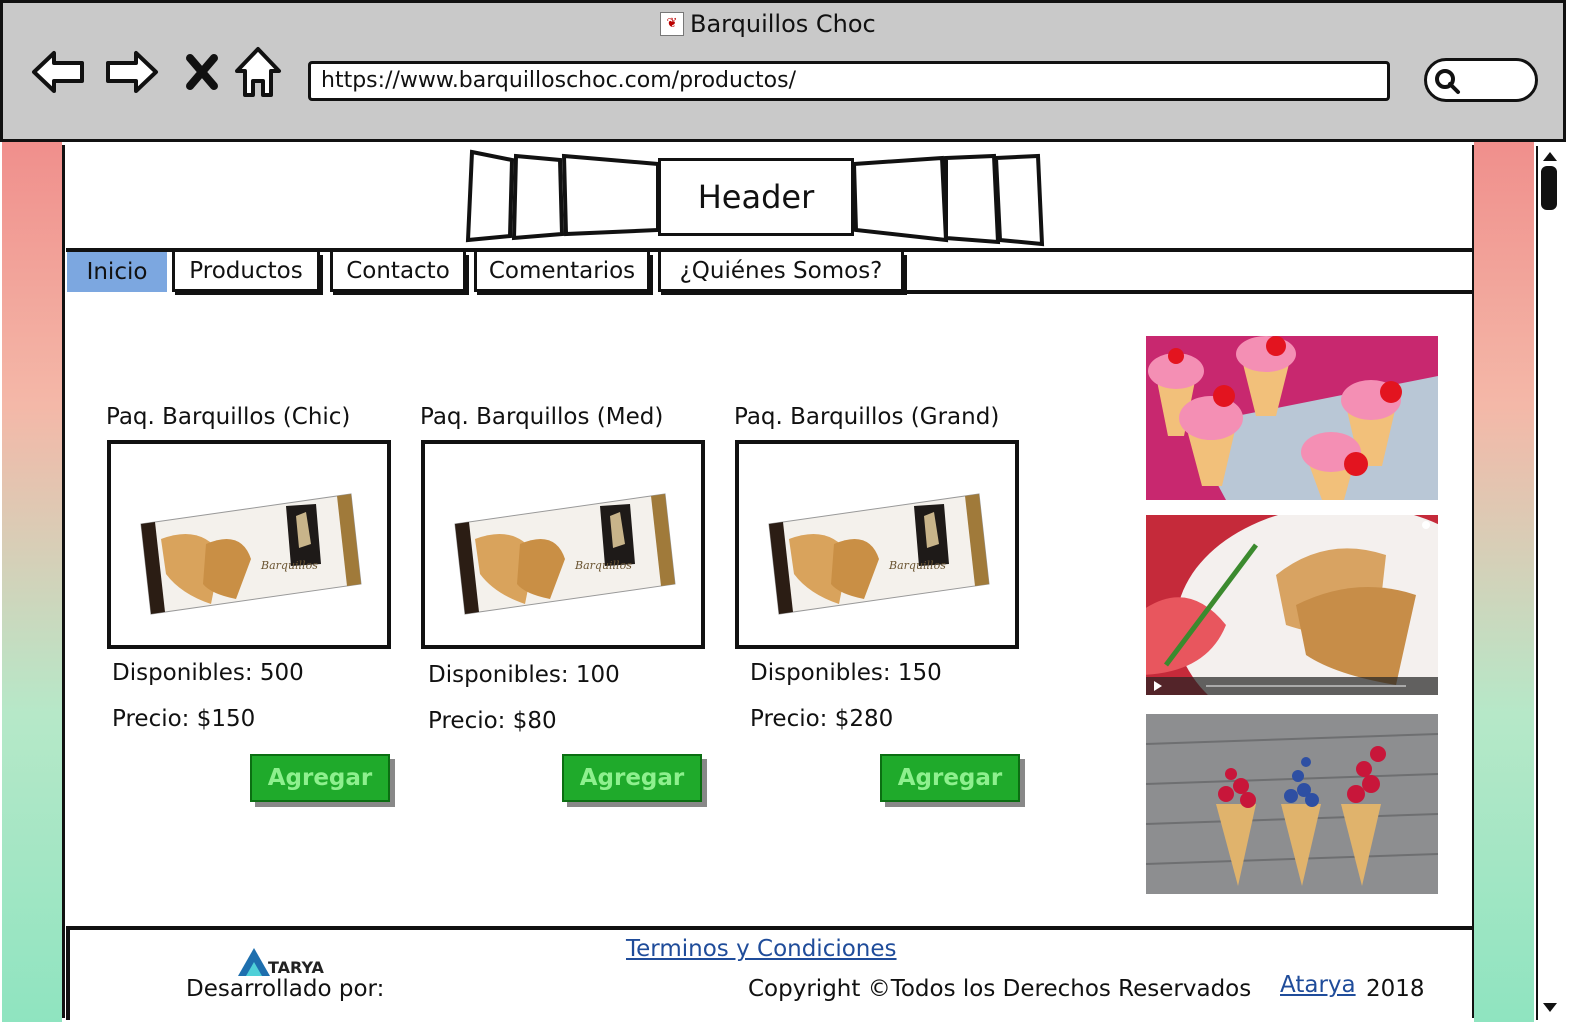  What do you see at coordinates (32, 582) in the screenshot?
I see `left-decor-bar` at bounding box center [32, 582].